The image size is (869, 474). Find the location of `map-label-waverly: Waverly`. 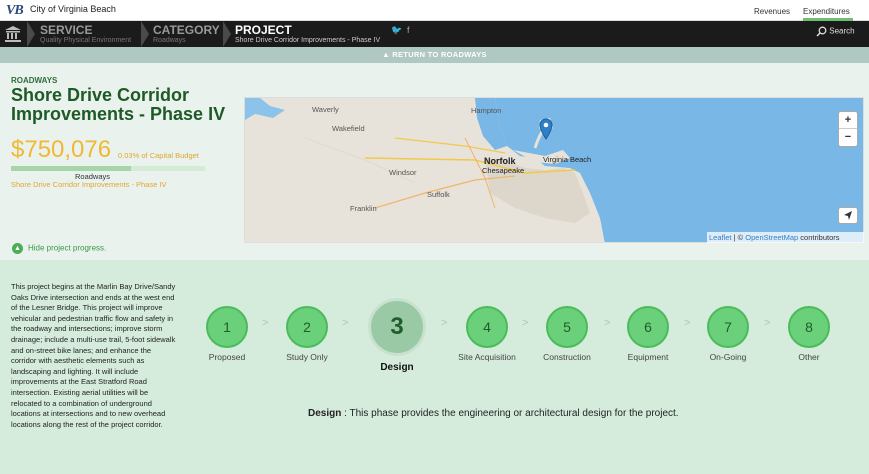

map-label-waverly: Waverly is located at coordinates (325, 109).